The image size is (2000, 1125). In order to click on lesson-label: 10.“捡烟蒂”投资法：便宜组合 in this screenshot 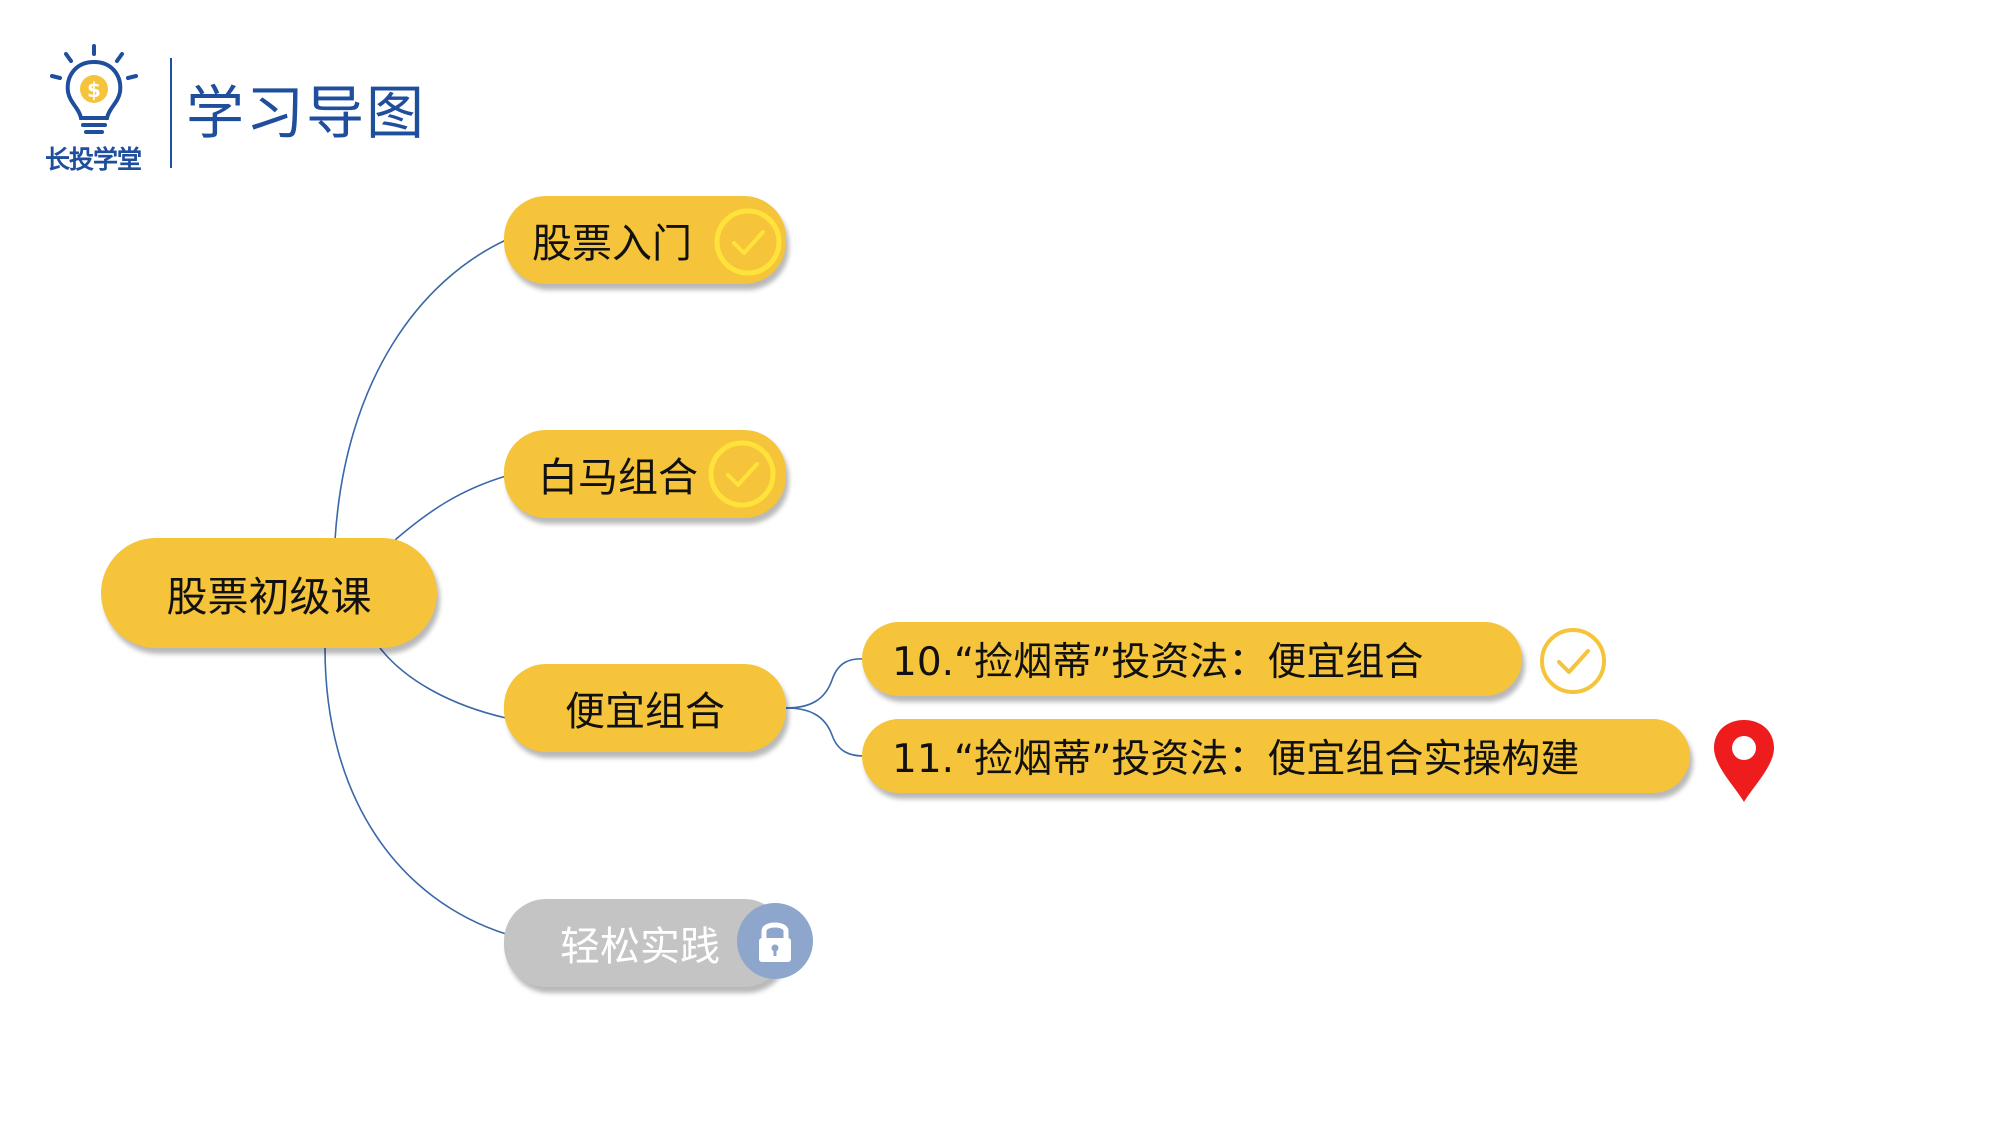, I will do `click(1158, 662)`.